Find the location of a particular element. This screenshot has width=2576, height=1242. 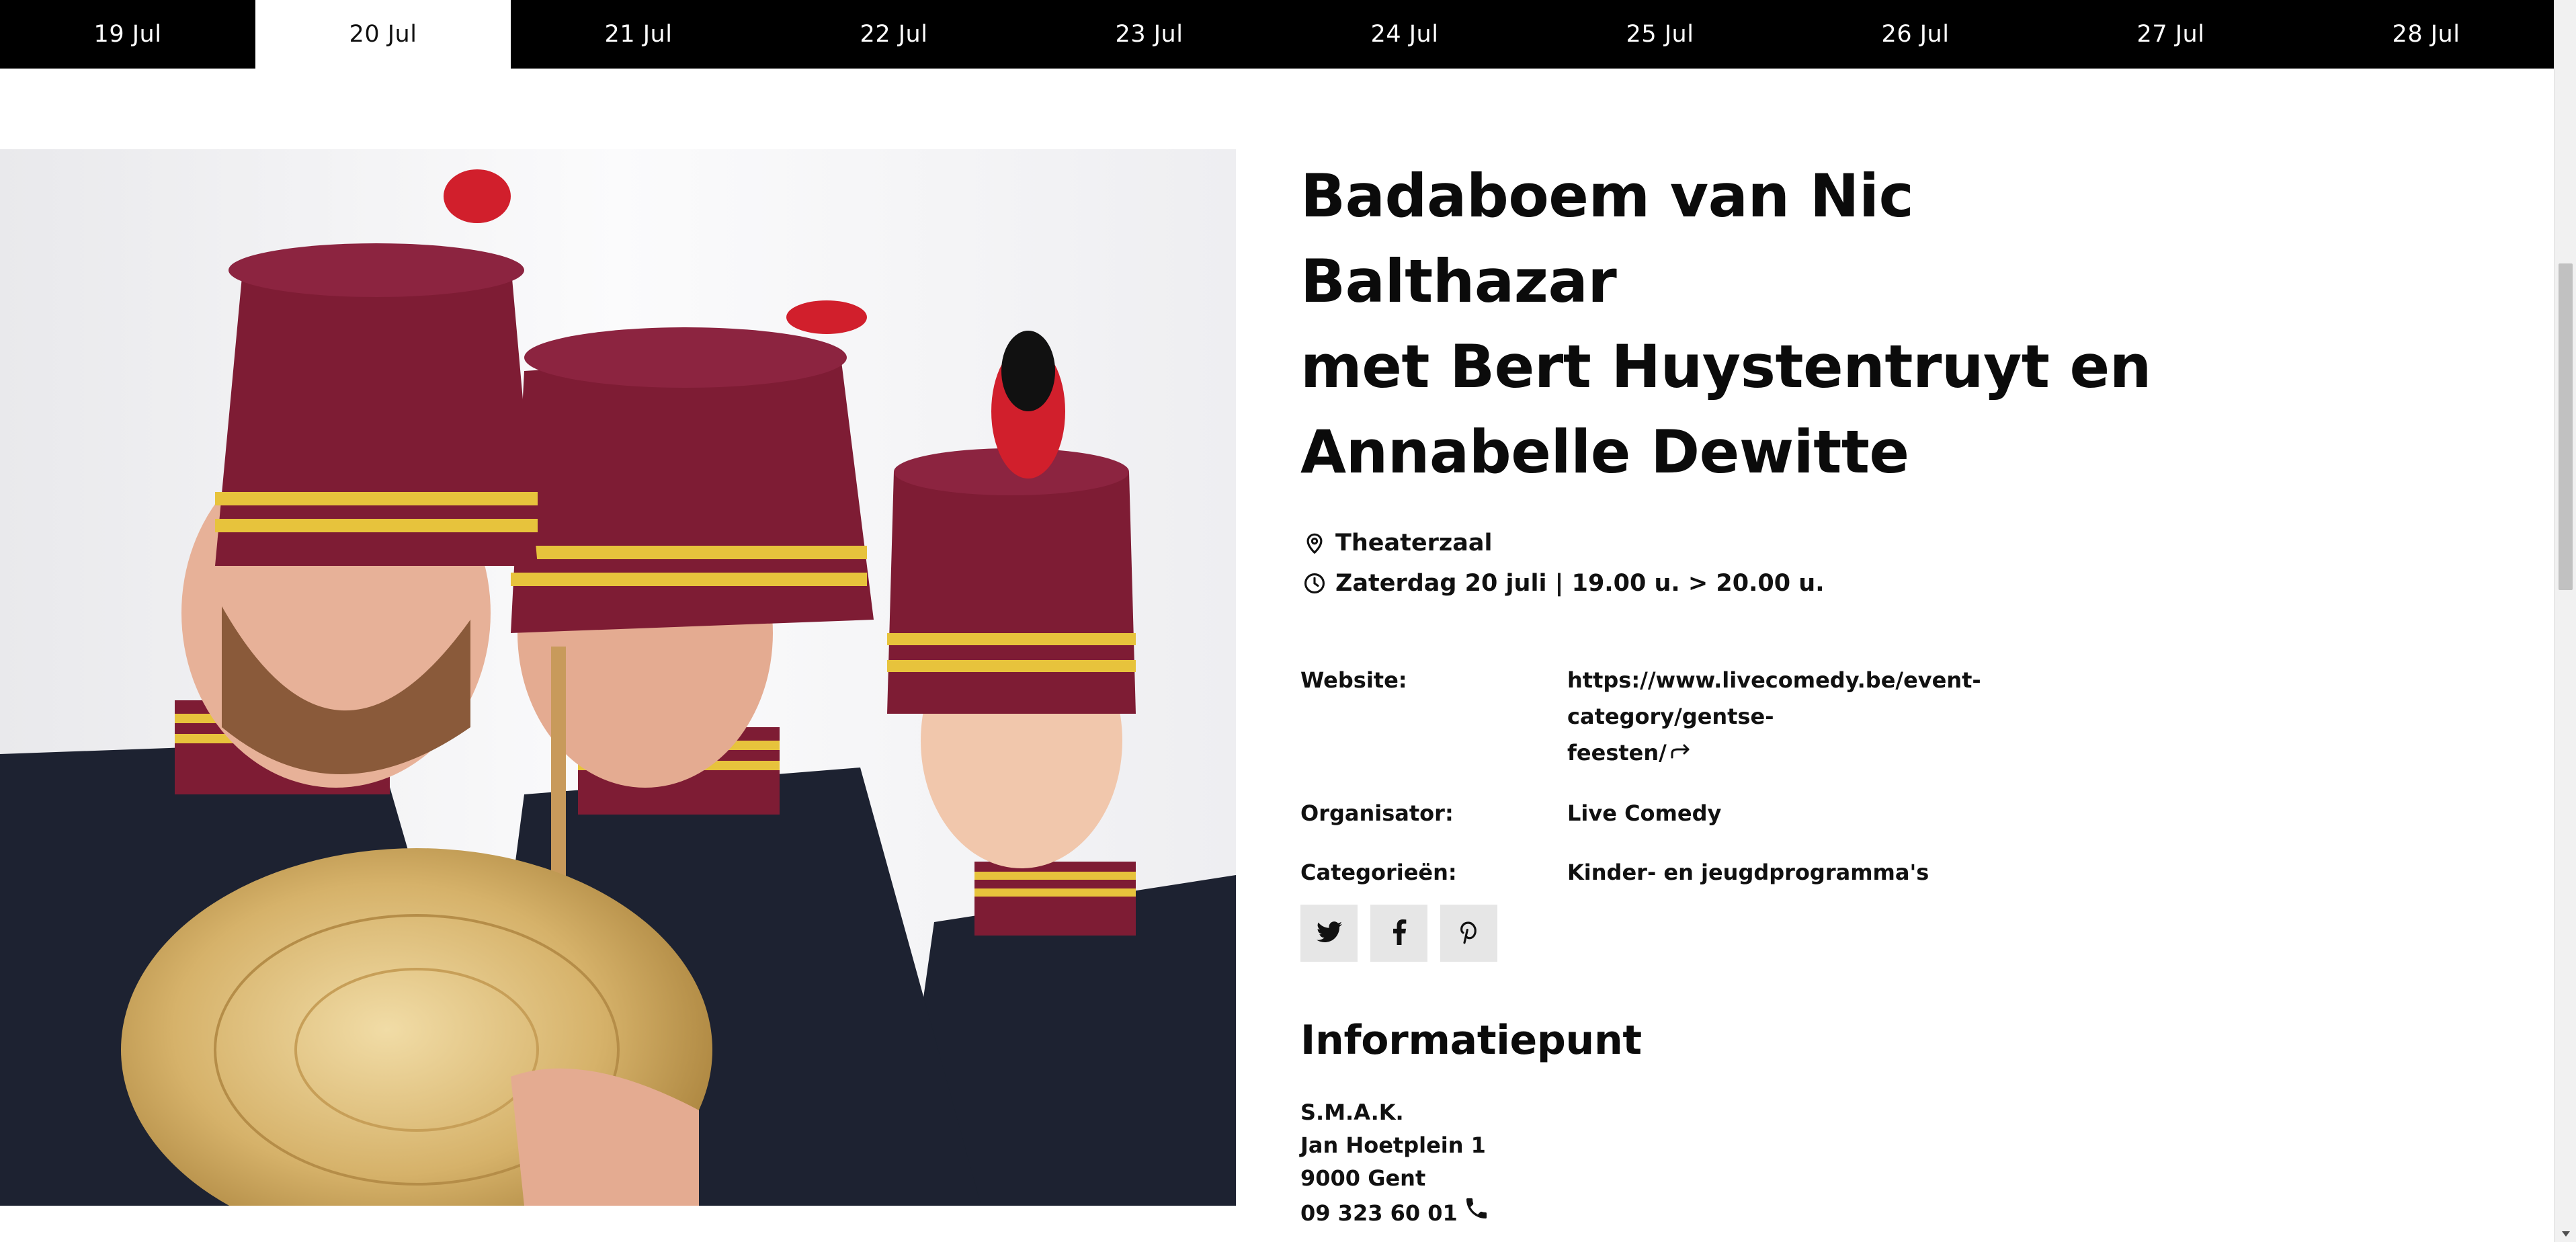

info-point-city: 9000 Gent is located at coordinates (1363, 1178).